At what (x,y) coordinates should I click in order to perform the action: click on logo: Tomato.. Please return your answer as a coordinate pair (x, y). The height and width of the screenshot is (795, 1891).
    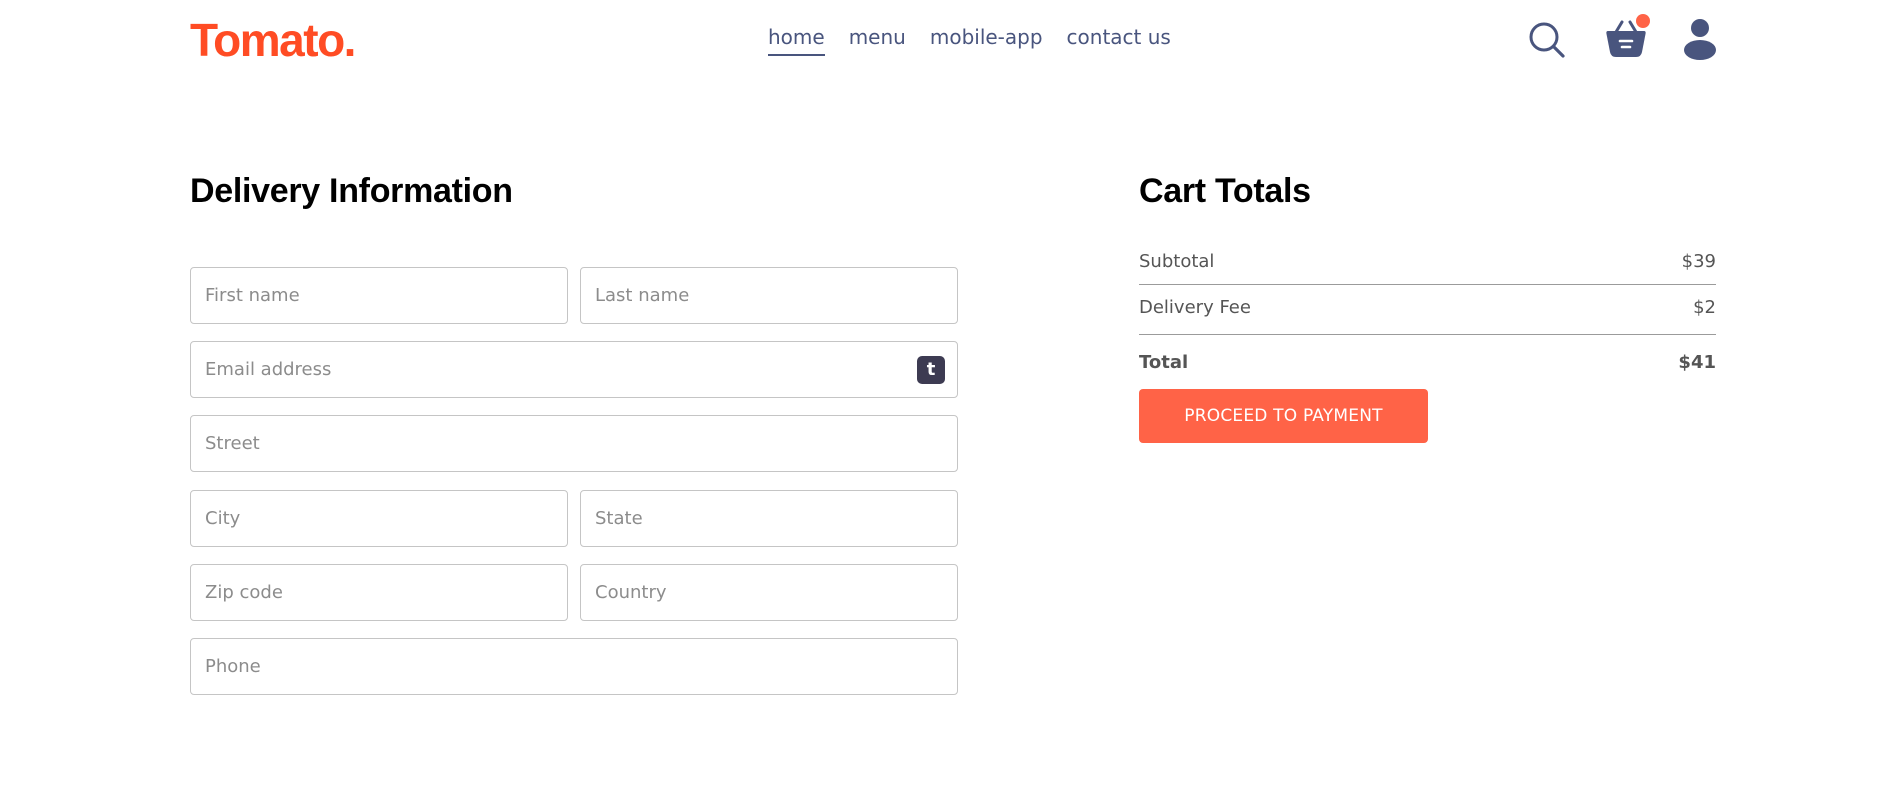
    Looking at the image, I should click on (273, 40).